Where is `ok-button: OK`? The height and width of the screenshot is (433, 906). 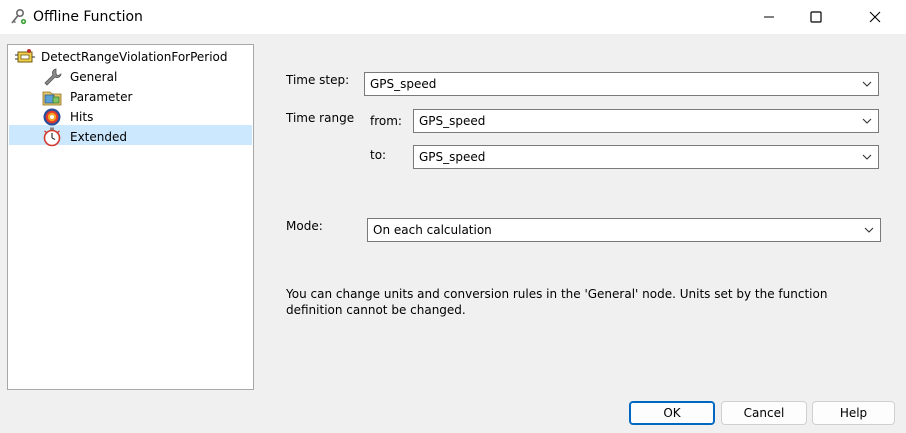 ok-button: OK is located at coordinates (672, 413).